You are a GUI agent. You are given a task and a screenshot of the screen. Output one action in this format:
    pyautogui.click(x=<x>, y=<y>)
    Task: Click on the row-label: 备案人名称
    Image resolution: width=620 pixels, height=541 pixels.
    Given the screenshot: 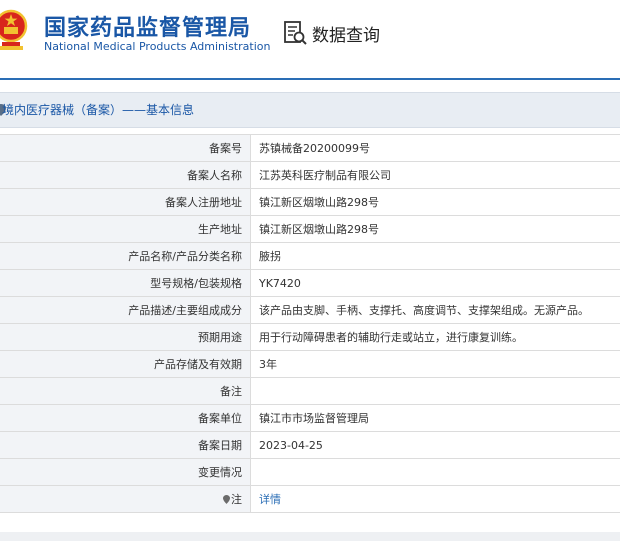 What is the action you would take?
    pyautogui.click(x=125, y=175)
    